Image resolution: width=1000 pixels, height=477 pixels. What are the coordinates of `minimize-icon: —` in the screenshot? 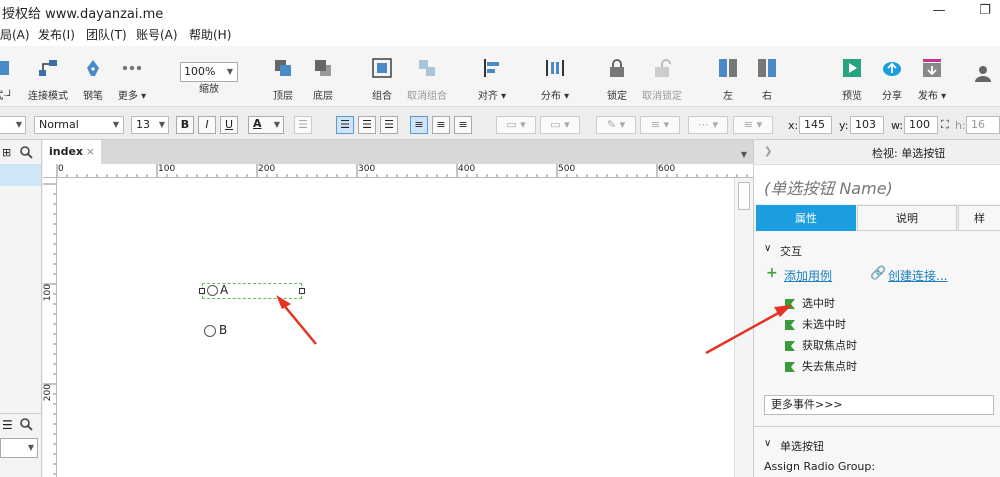 It's located at (939, 11).